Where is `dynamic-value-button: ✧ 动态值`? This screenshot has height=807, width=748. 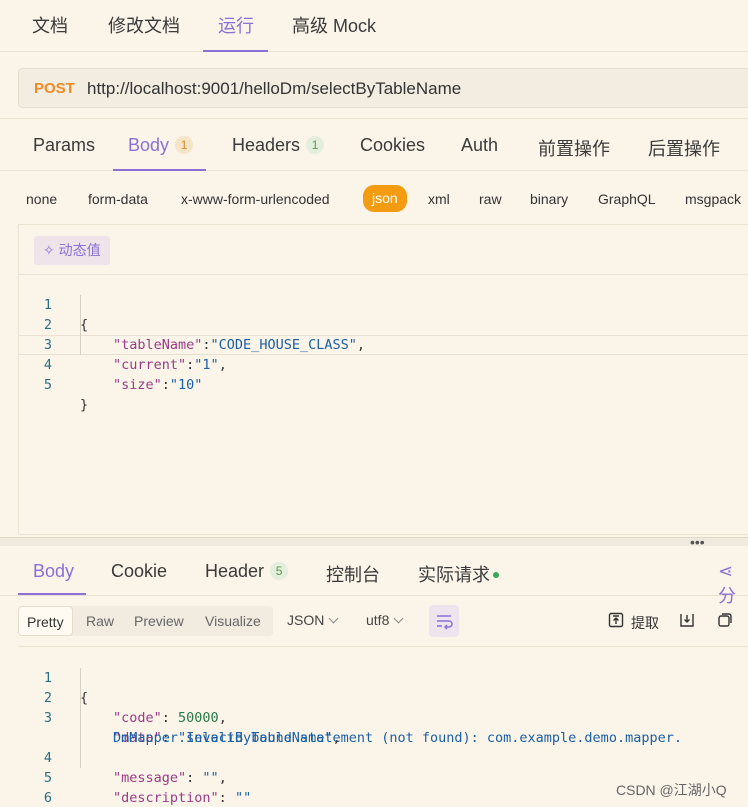
dynamic-value-button: ✧ 动态值 is located at coordinates (72, 250).